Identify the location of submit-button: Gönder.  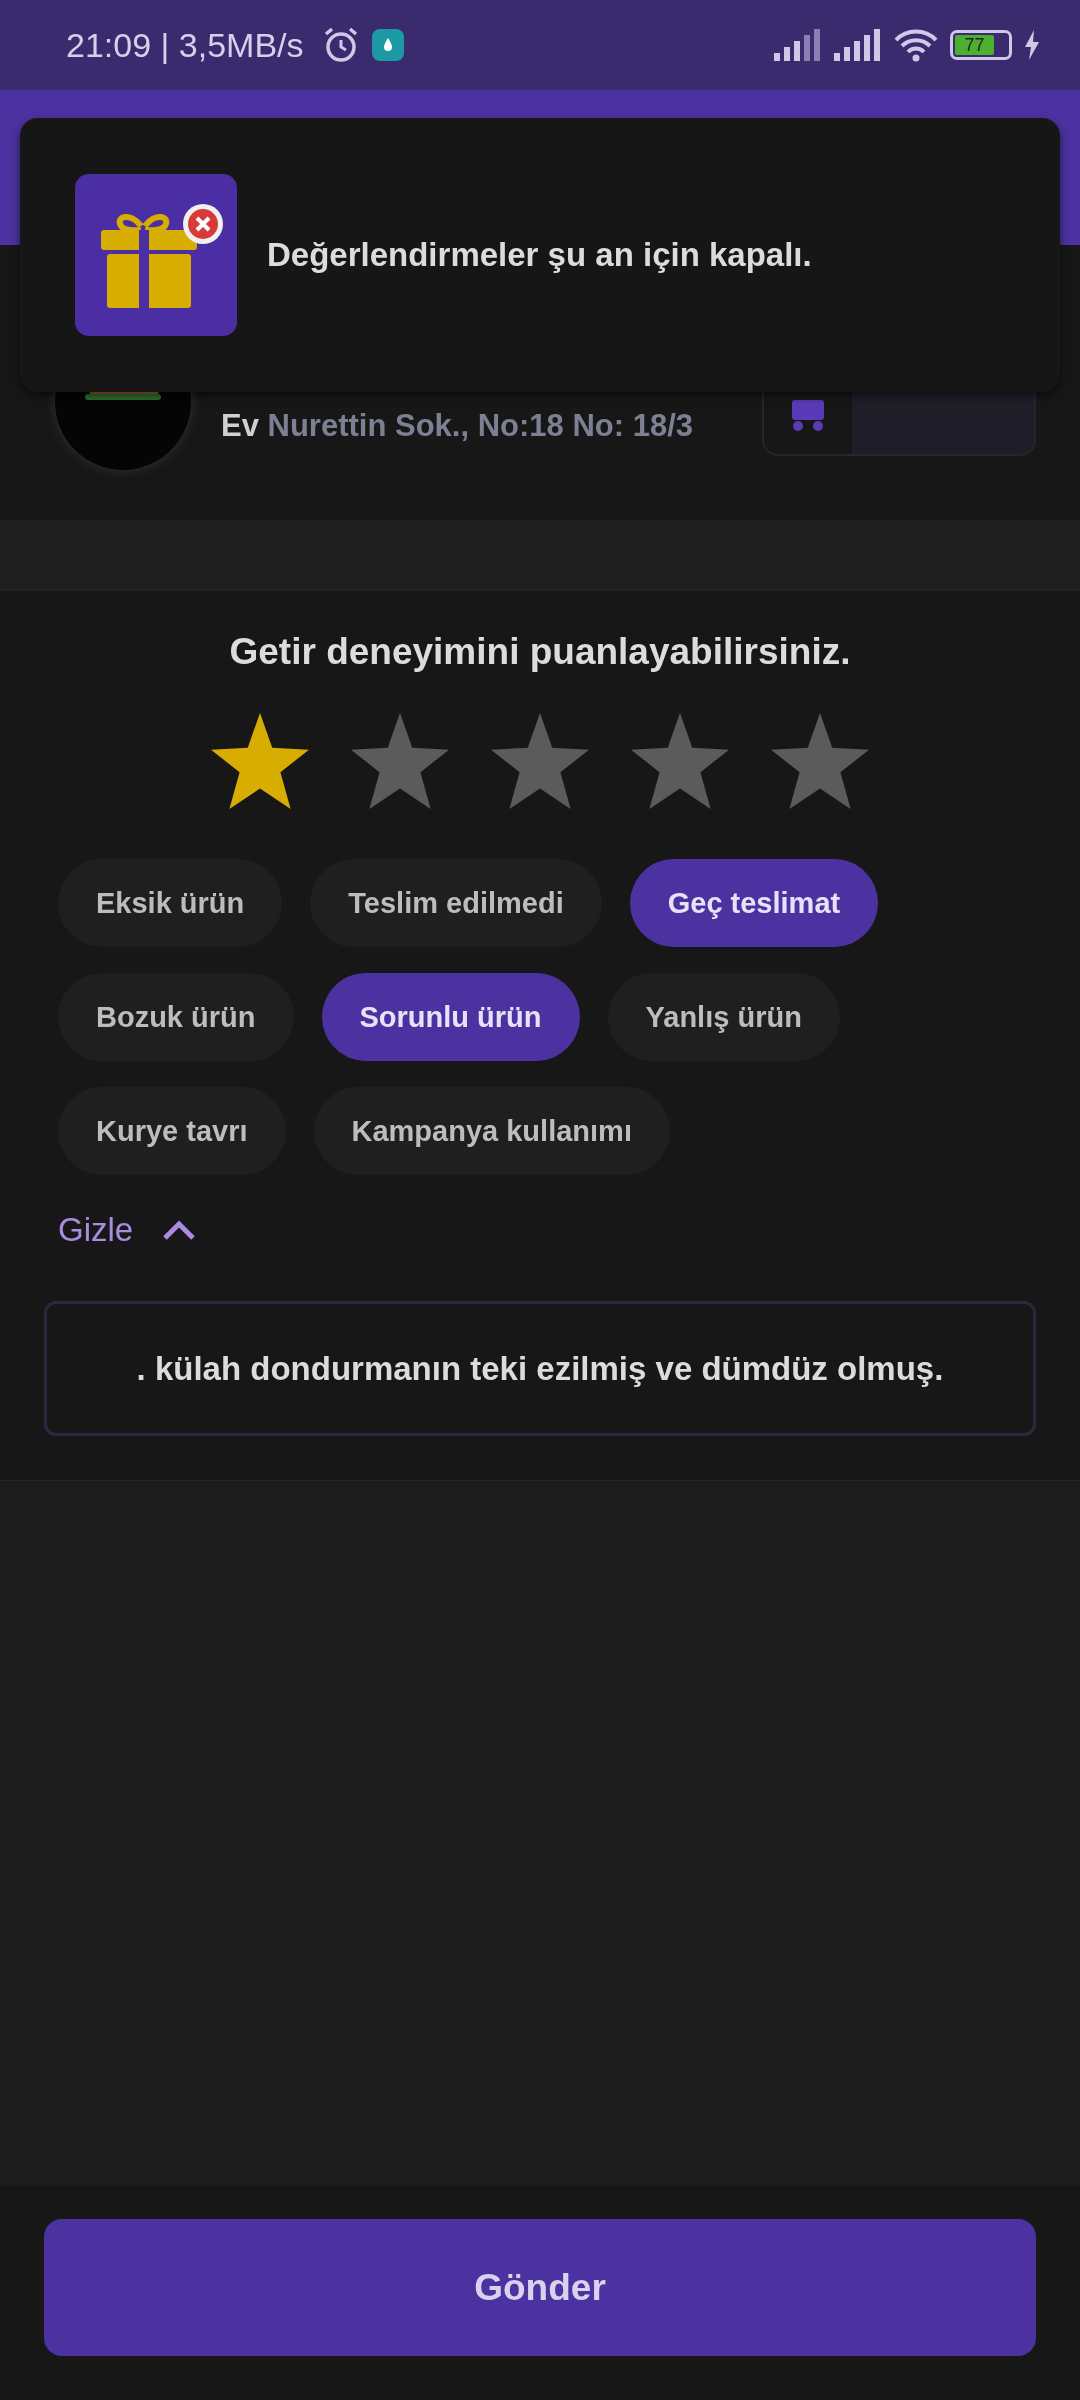
(540, 2287).